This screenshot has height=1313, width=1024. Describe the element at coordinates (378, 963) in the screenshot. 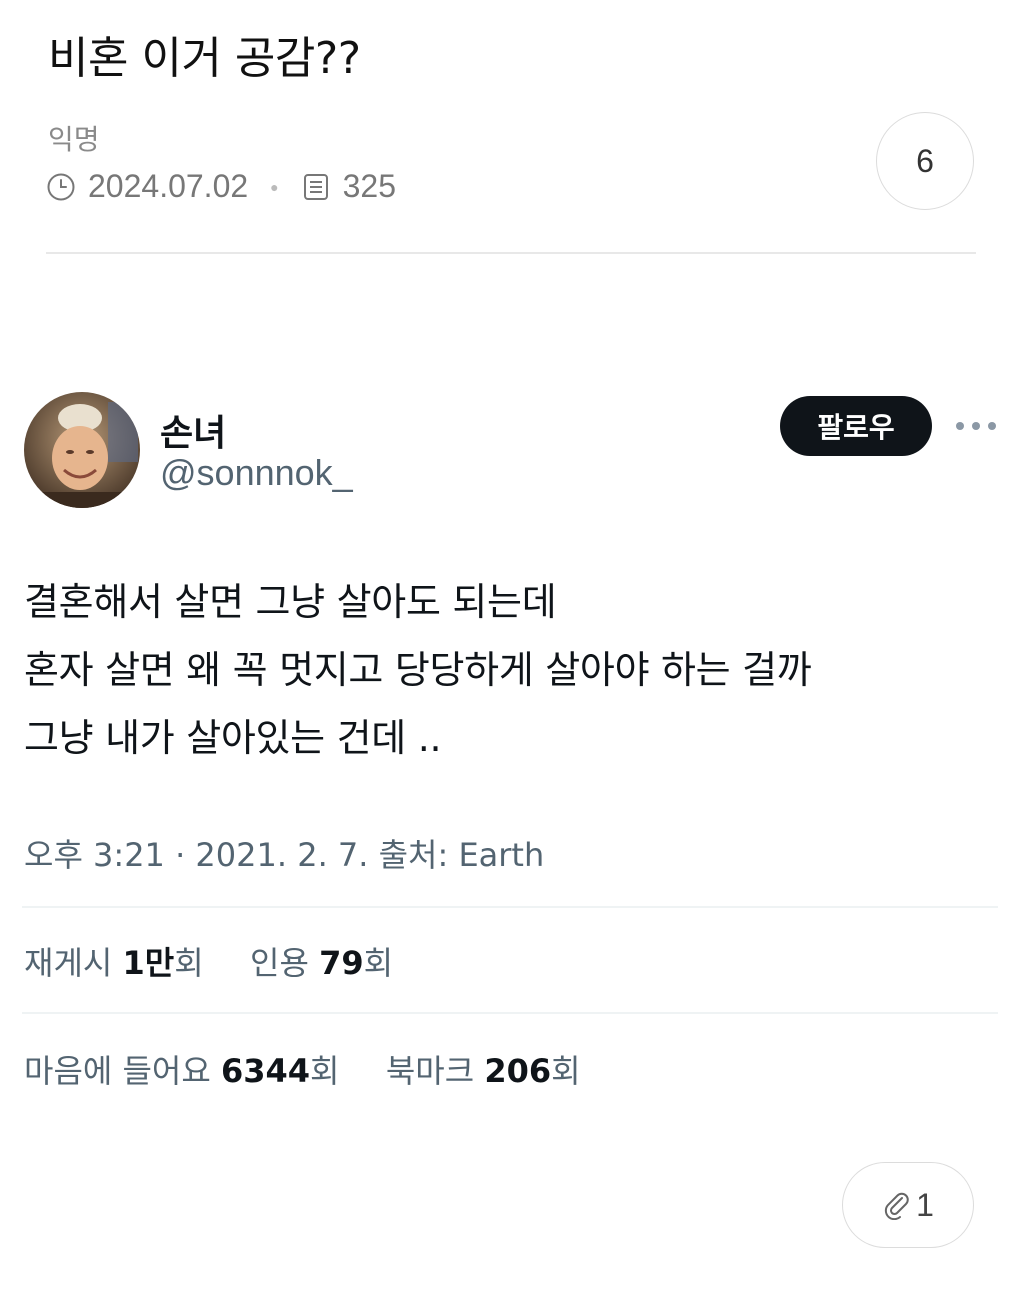

I see `quotes-unit: 회` at that location.